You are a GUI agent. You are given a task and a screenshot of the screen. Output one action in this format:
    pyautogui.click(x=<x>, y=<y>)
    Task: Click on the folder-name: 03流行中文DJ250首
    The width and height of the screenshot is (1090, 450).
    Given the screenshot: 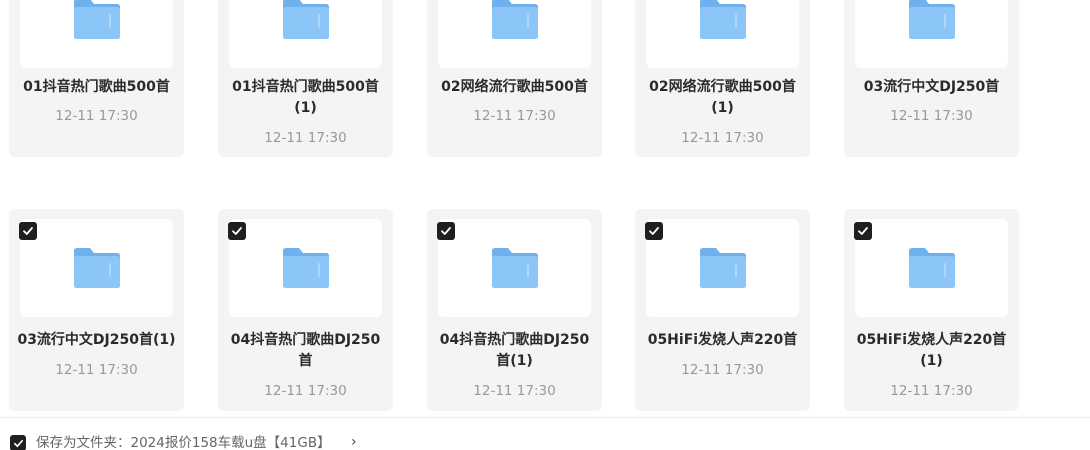 What is the action you would take?
    pyautogui.click(x=931, y=87)
    